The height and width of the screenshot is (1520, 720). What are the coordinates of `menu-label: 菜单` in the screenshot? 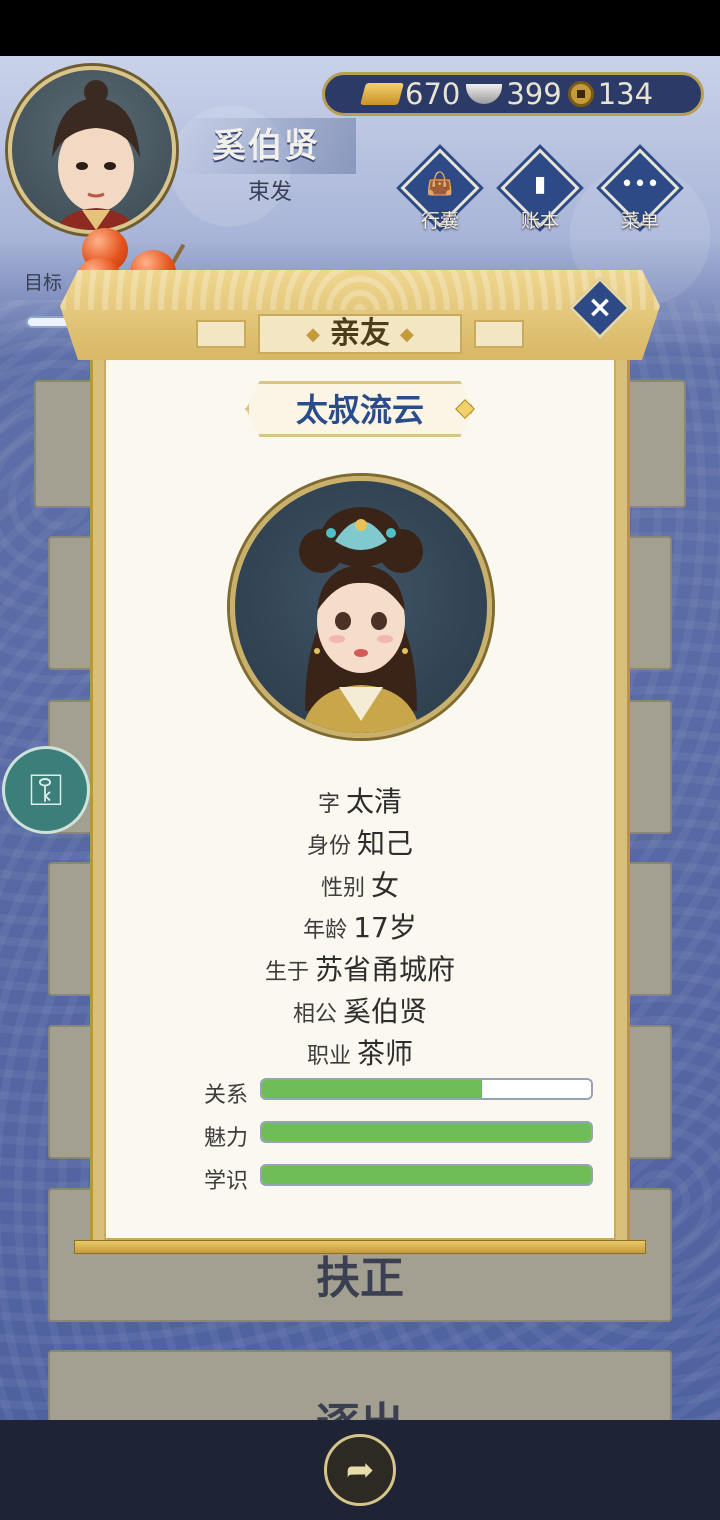 It's located at (639, 221).